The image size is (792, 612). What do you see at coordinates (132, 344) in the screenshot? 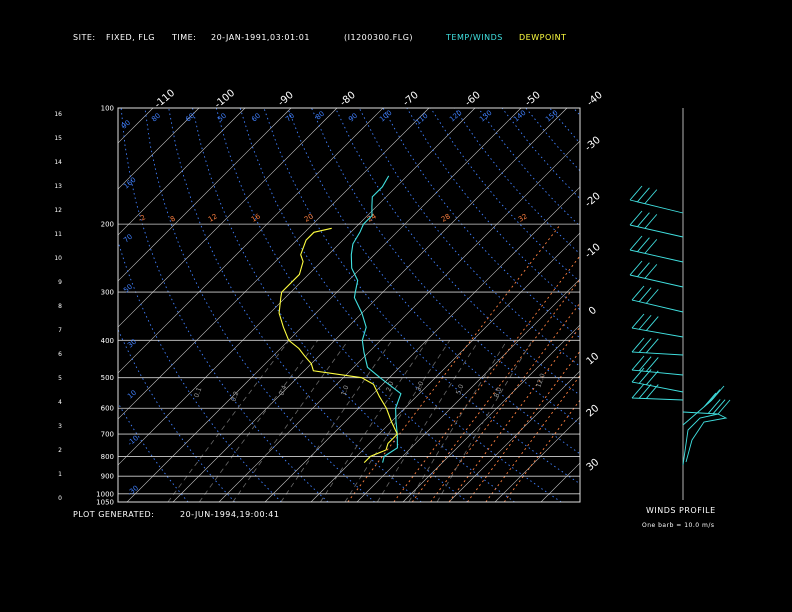
I see `dry-adiabat-label: 30` at bounding box center [132, 344].